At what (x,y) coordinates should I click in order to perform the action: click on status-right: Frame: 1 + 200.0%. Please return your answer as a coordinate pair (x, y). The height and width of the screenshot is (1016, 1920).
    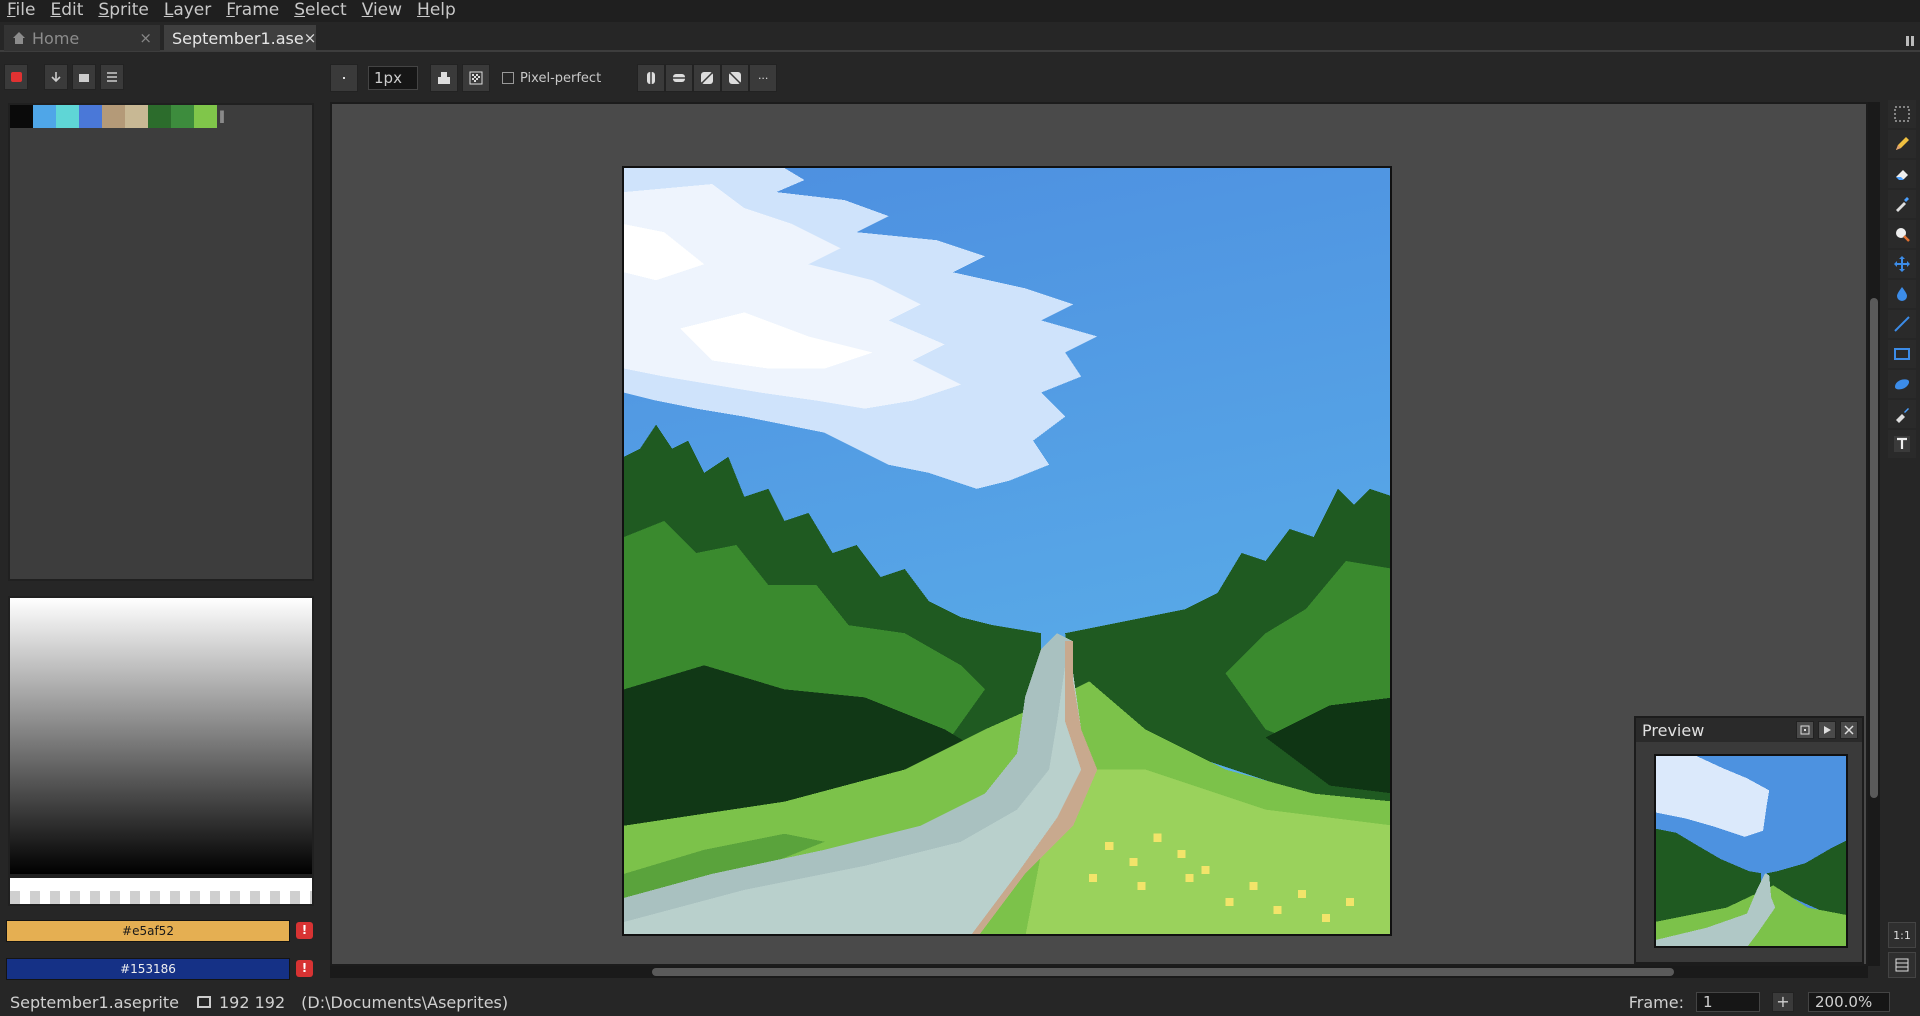
    Looking at the image, I should click on (1774, 1002).